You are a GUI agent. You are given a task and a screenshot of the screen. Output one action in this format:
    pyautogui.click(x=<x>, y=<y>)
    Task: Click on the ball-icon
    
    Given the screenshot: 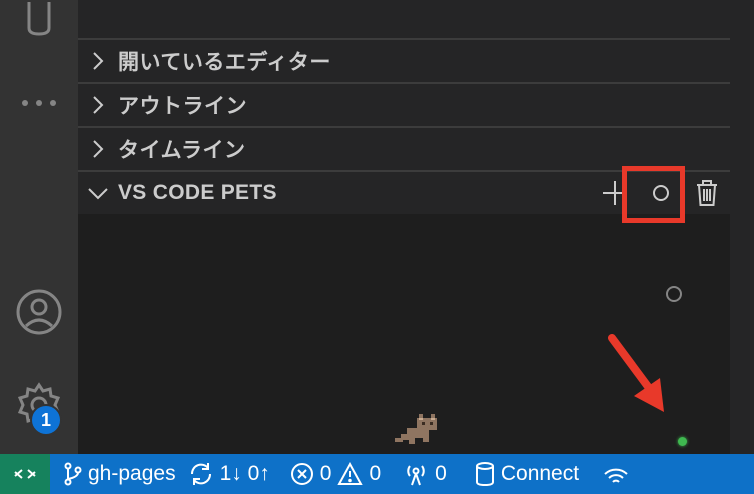 What is the action you would take?
    pyautogui.click(x=661, y=193)
    